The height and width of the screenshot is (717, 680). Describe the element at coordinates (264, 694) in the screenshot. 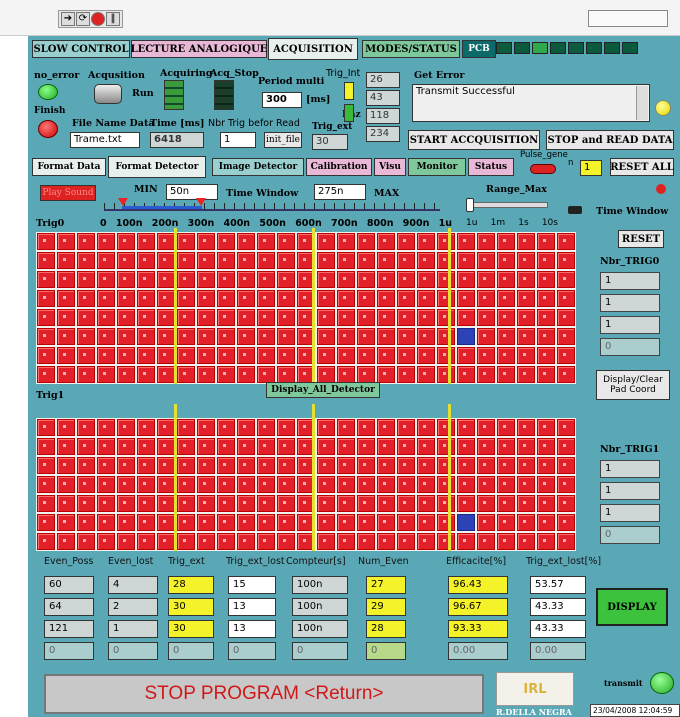

I see `stop-program-button: STOP PROGRAM <Return>` at that location.